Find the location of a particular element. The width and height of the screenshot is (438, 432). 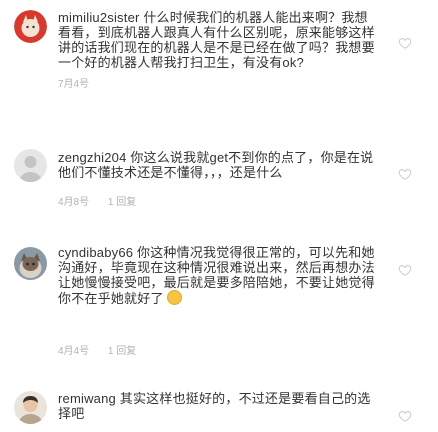

gray-placeholder-avatar-icon is located at coordinates (30, 165).